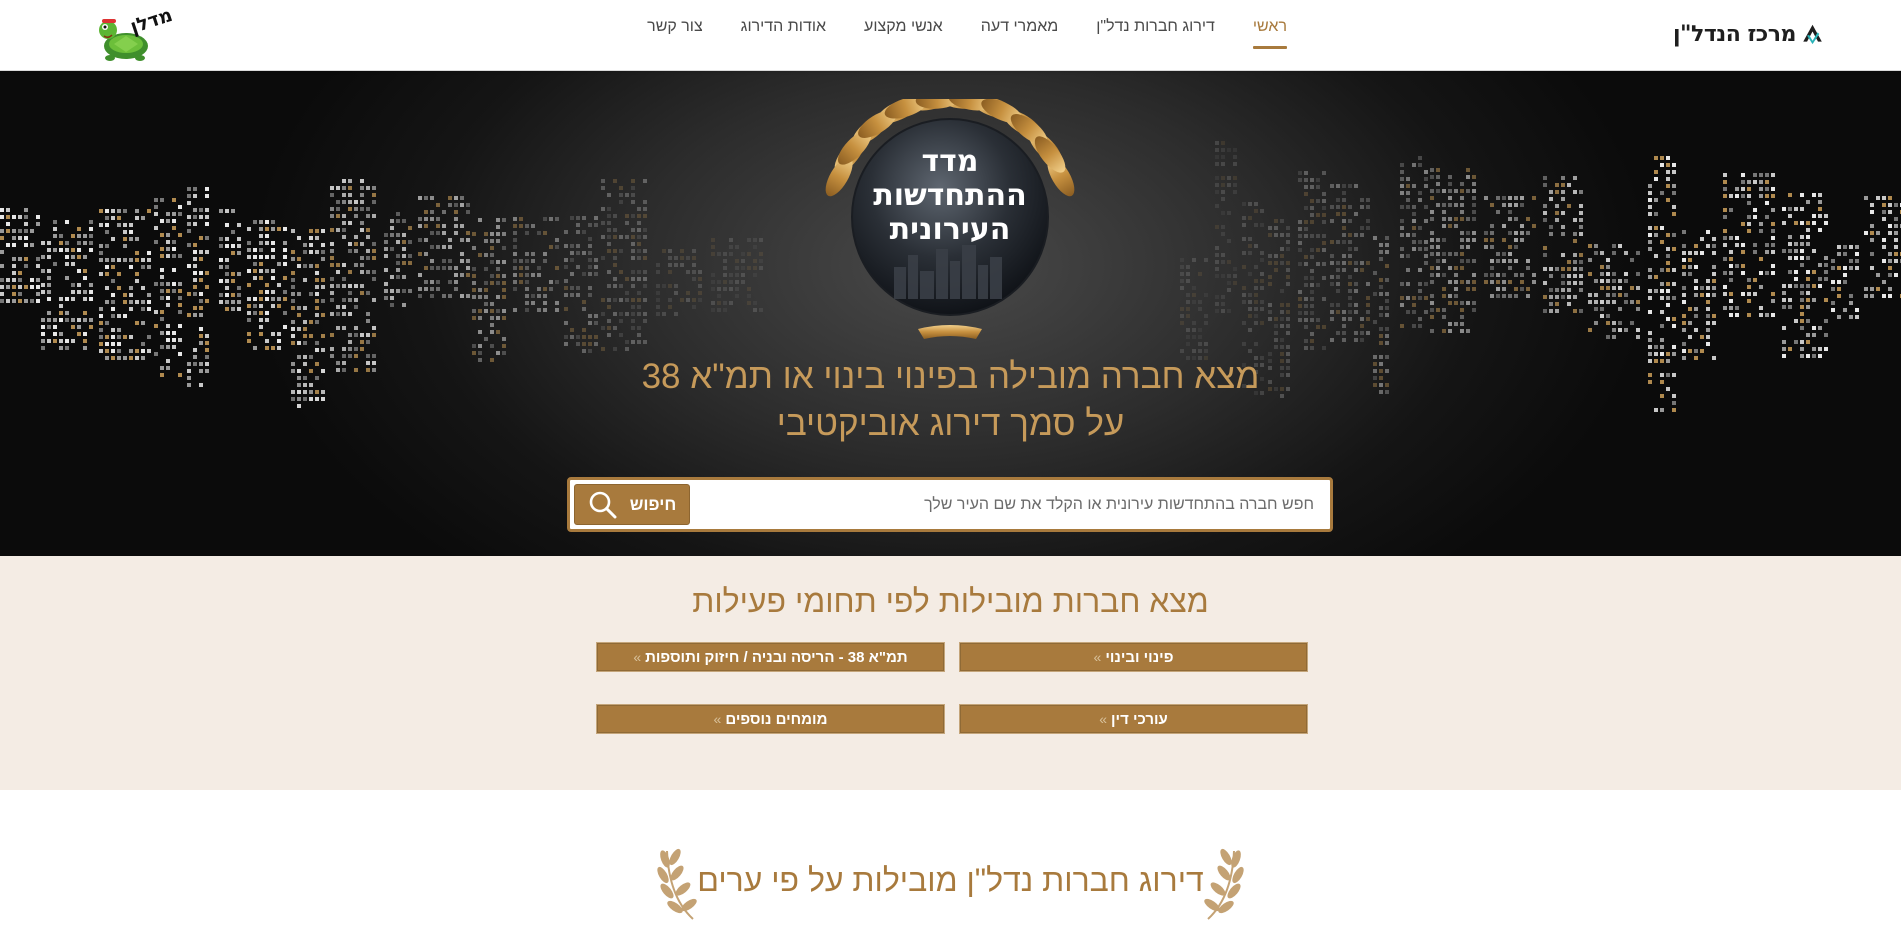  I want to click on urban-renewal-index-emblem: מדד ההתחדשות העירונית, so click(950, 219).